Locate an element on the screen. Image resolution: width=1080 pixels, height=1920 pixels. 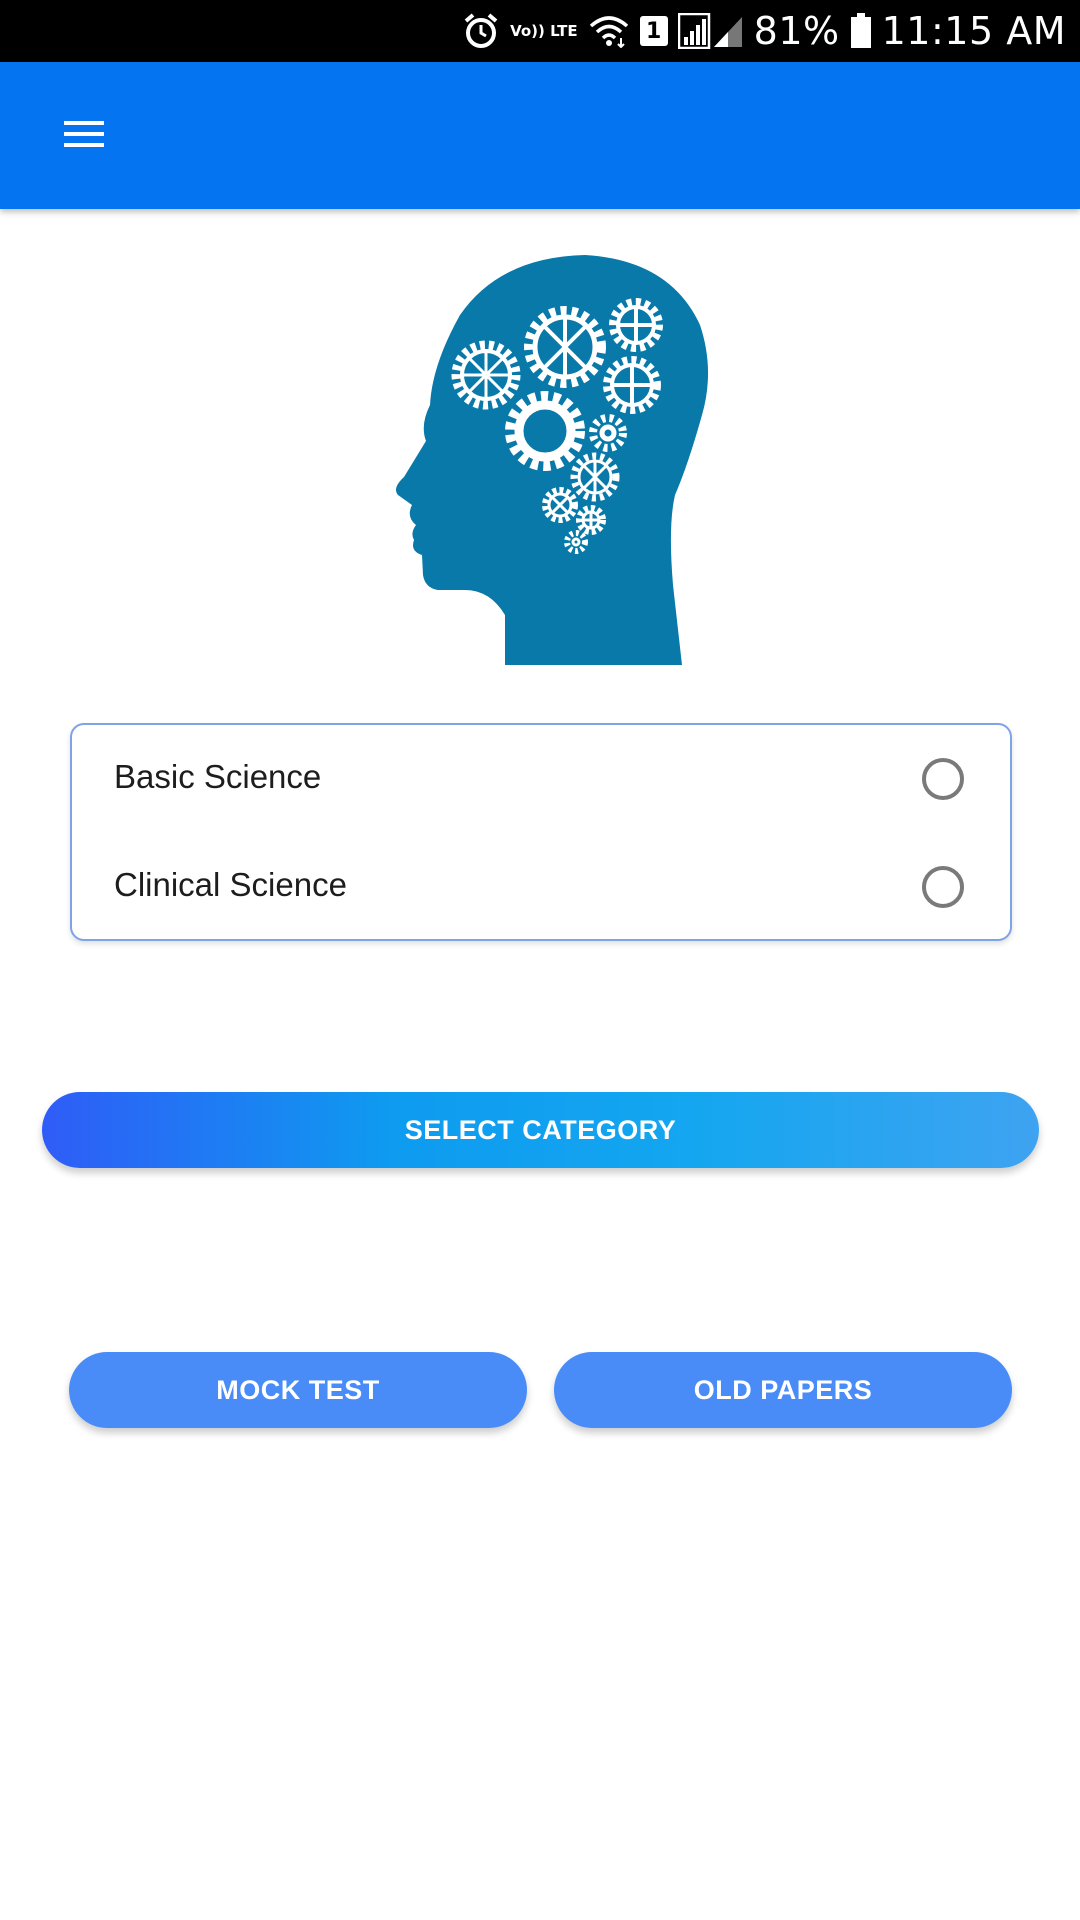
radio-option-basic-science: Basic Science is located at coordinates (541, 779).